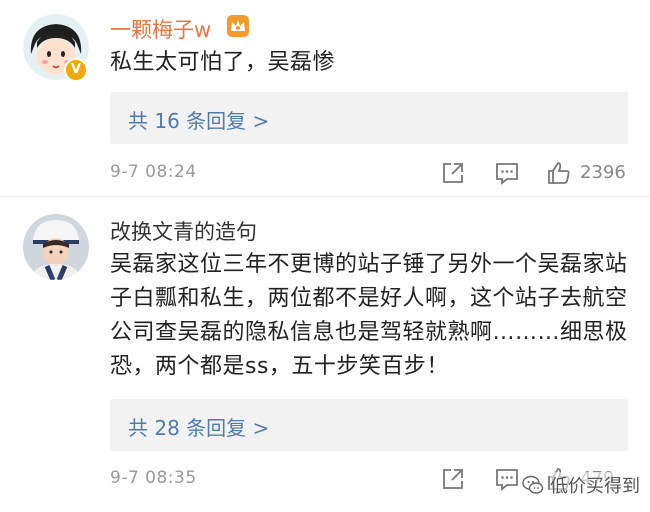  What do you see at coordinates (160, 29) in the screenshot?
I see `username: 一颗梅子w` at bounding box center [160, 29].